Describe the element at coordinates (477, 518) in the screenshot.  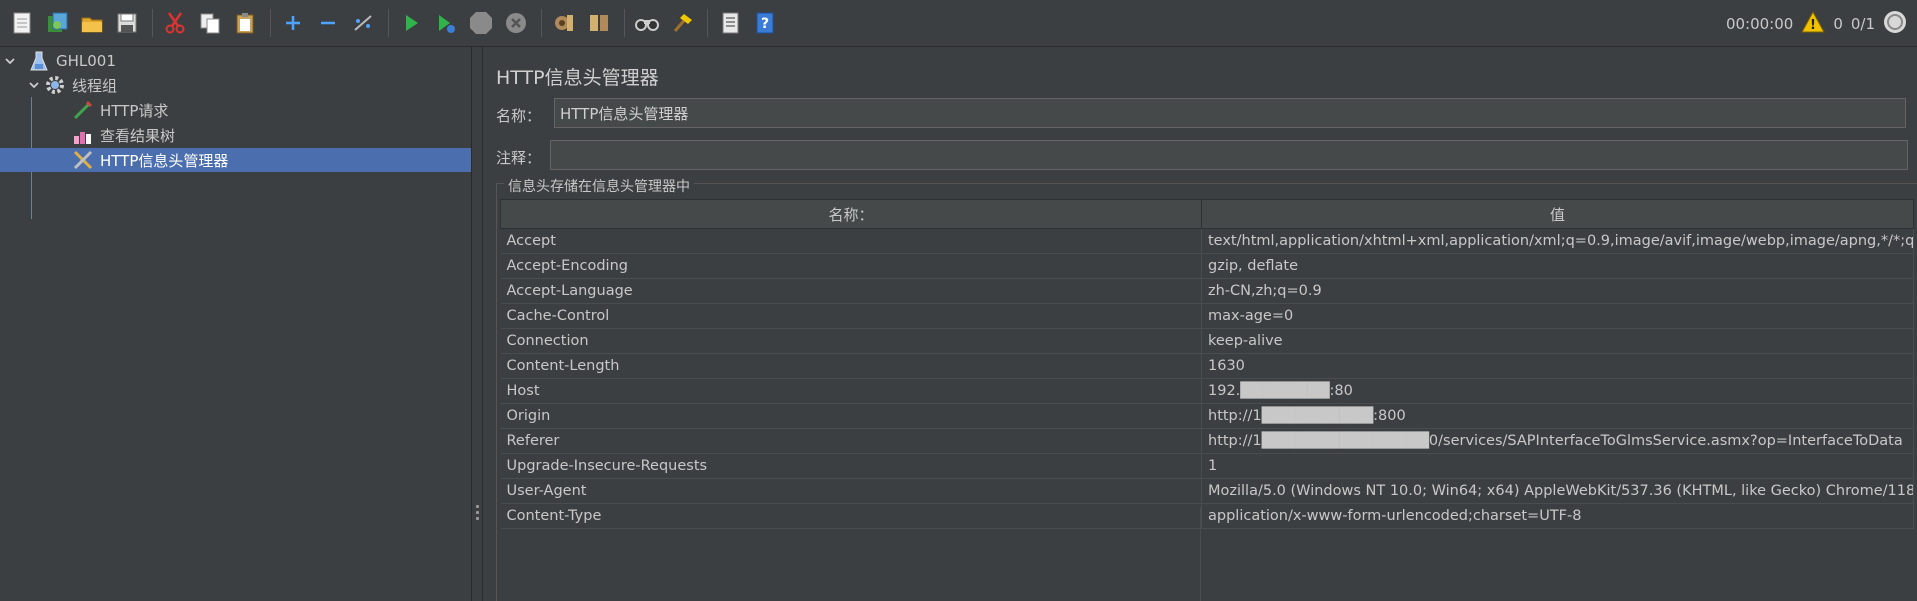
I see `divider-grip` at that location.